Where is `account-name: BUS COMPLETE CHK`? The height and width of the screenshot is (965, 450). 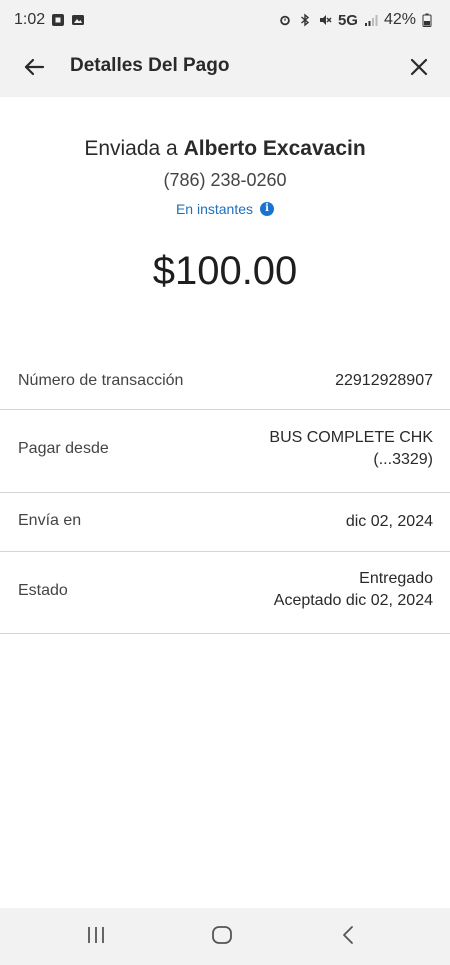
account-name: BUS COMPLETE CHK is located at coordinates (351, 437).